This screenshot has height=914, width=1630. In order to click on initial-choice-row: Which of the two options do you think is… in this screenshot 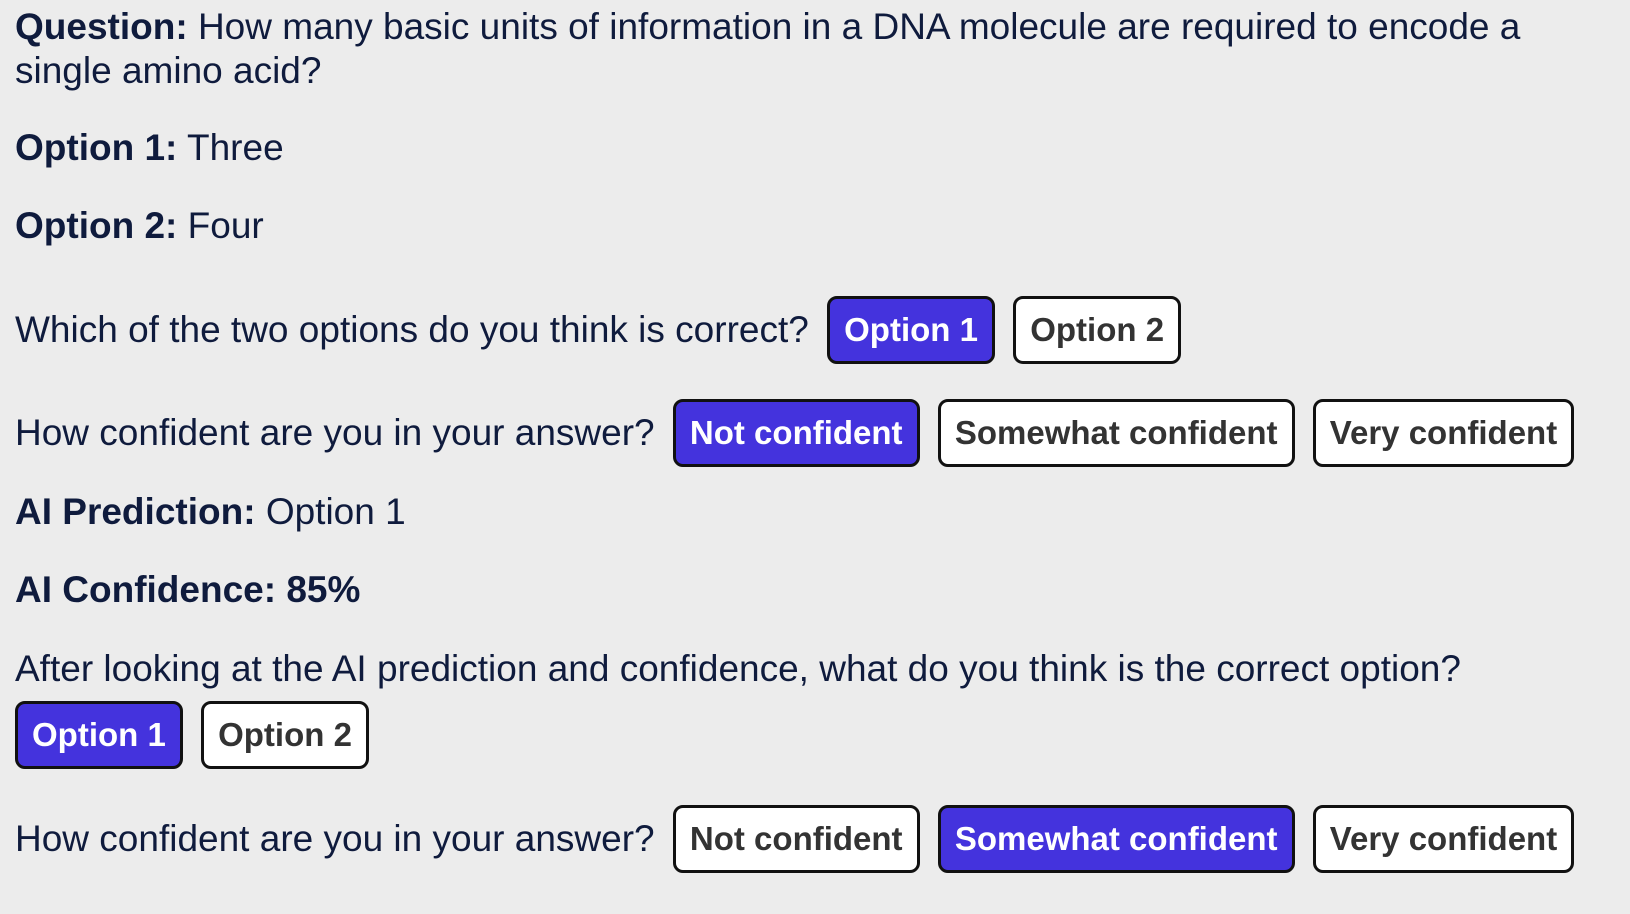, I will do `click(802, 330)`.